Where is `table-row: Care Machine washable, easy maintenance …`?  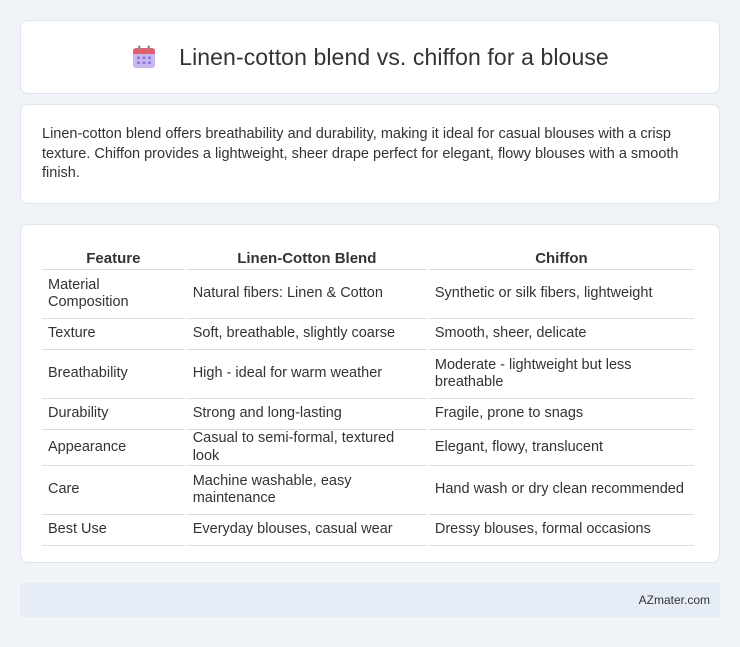 table-row: Care Machine washable, easy maintenance … is located at coordinates (368, 490).